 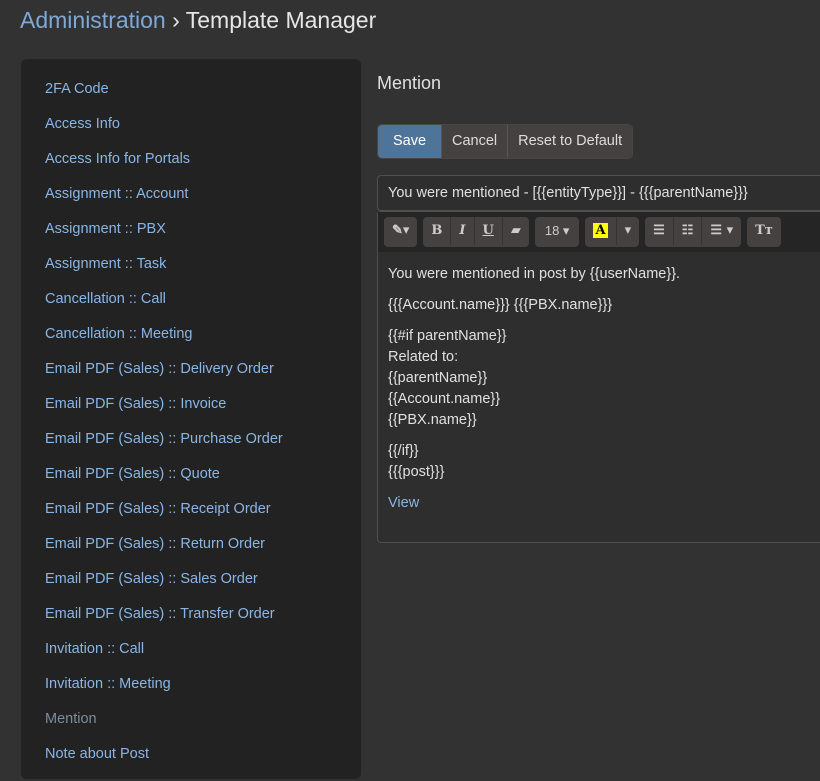 I want to click on editor-toolbar: ✎▾ B I U ▰ 18 ▾ A ▾ ☰ ☷ ☰ ▾ Tт, so click(x=599, y=232).